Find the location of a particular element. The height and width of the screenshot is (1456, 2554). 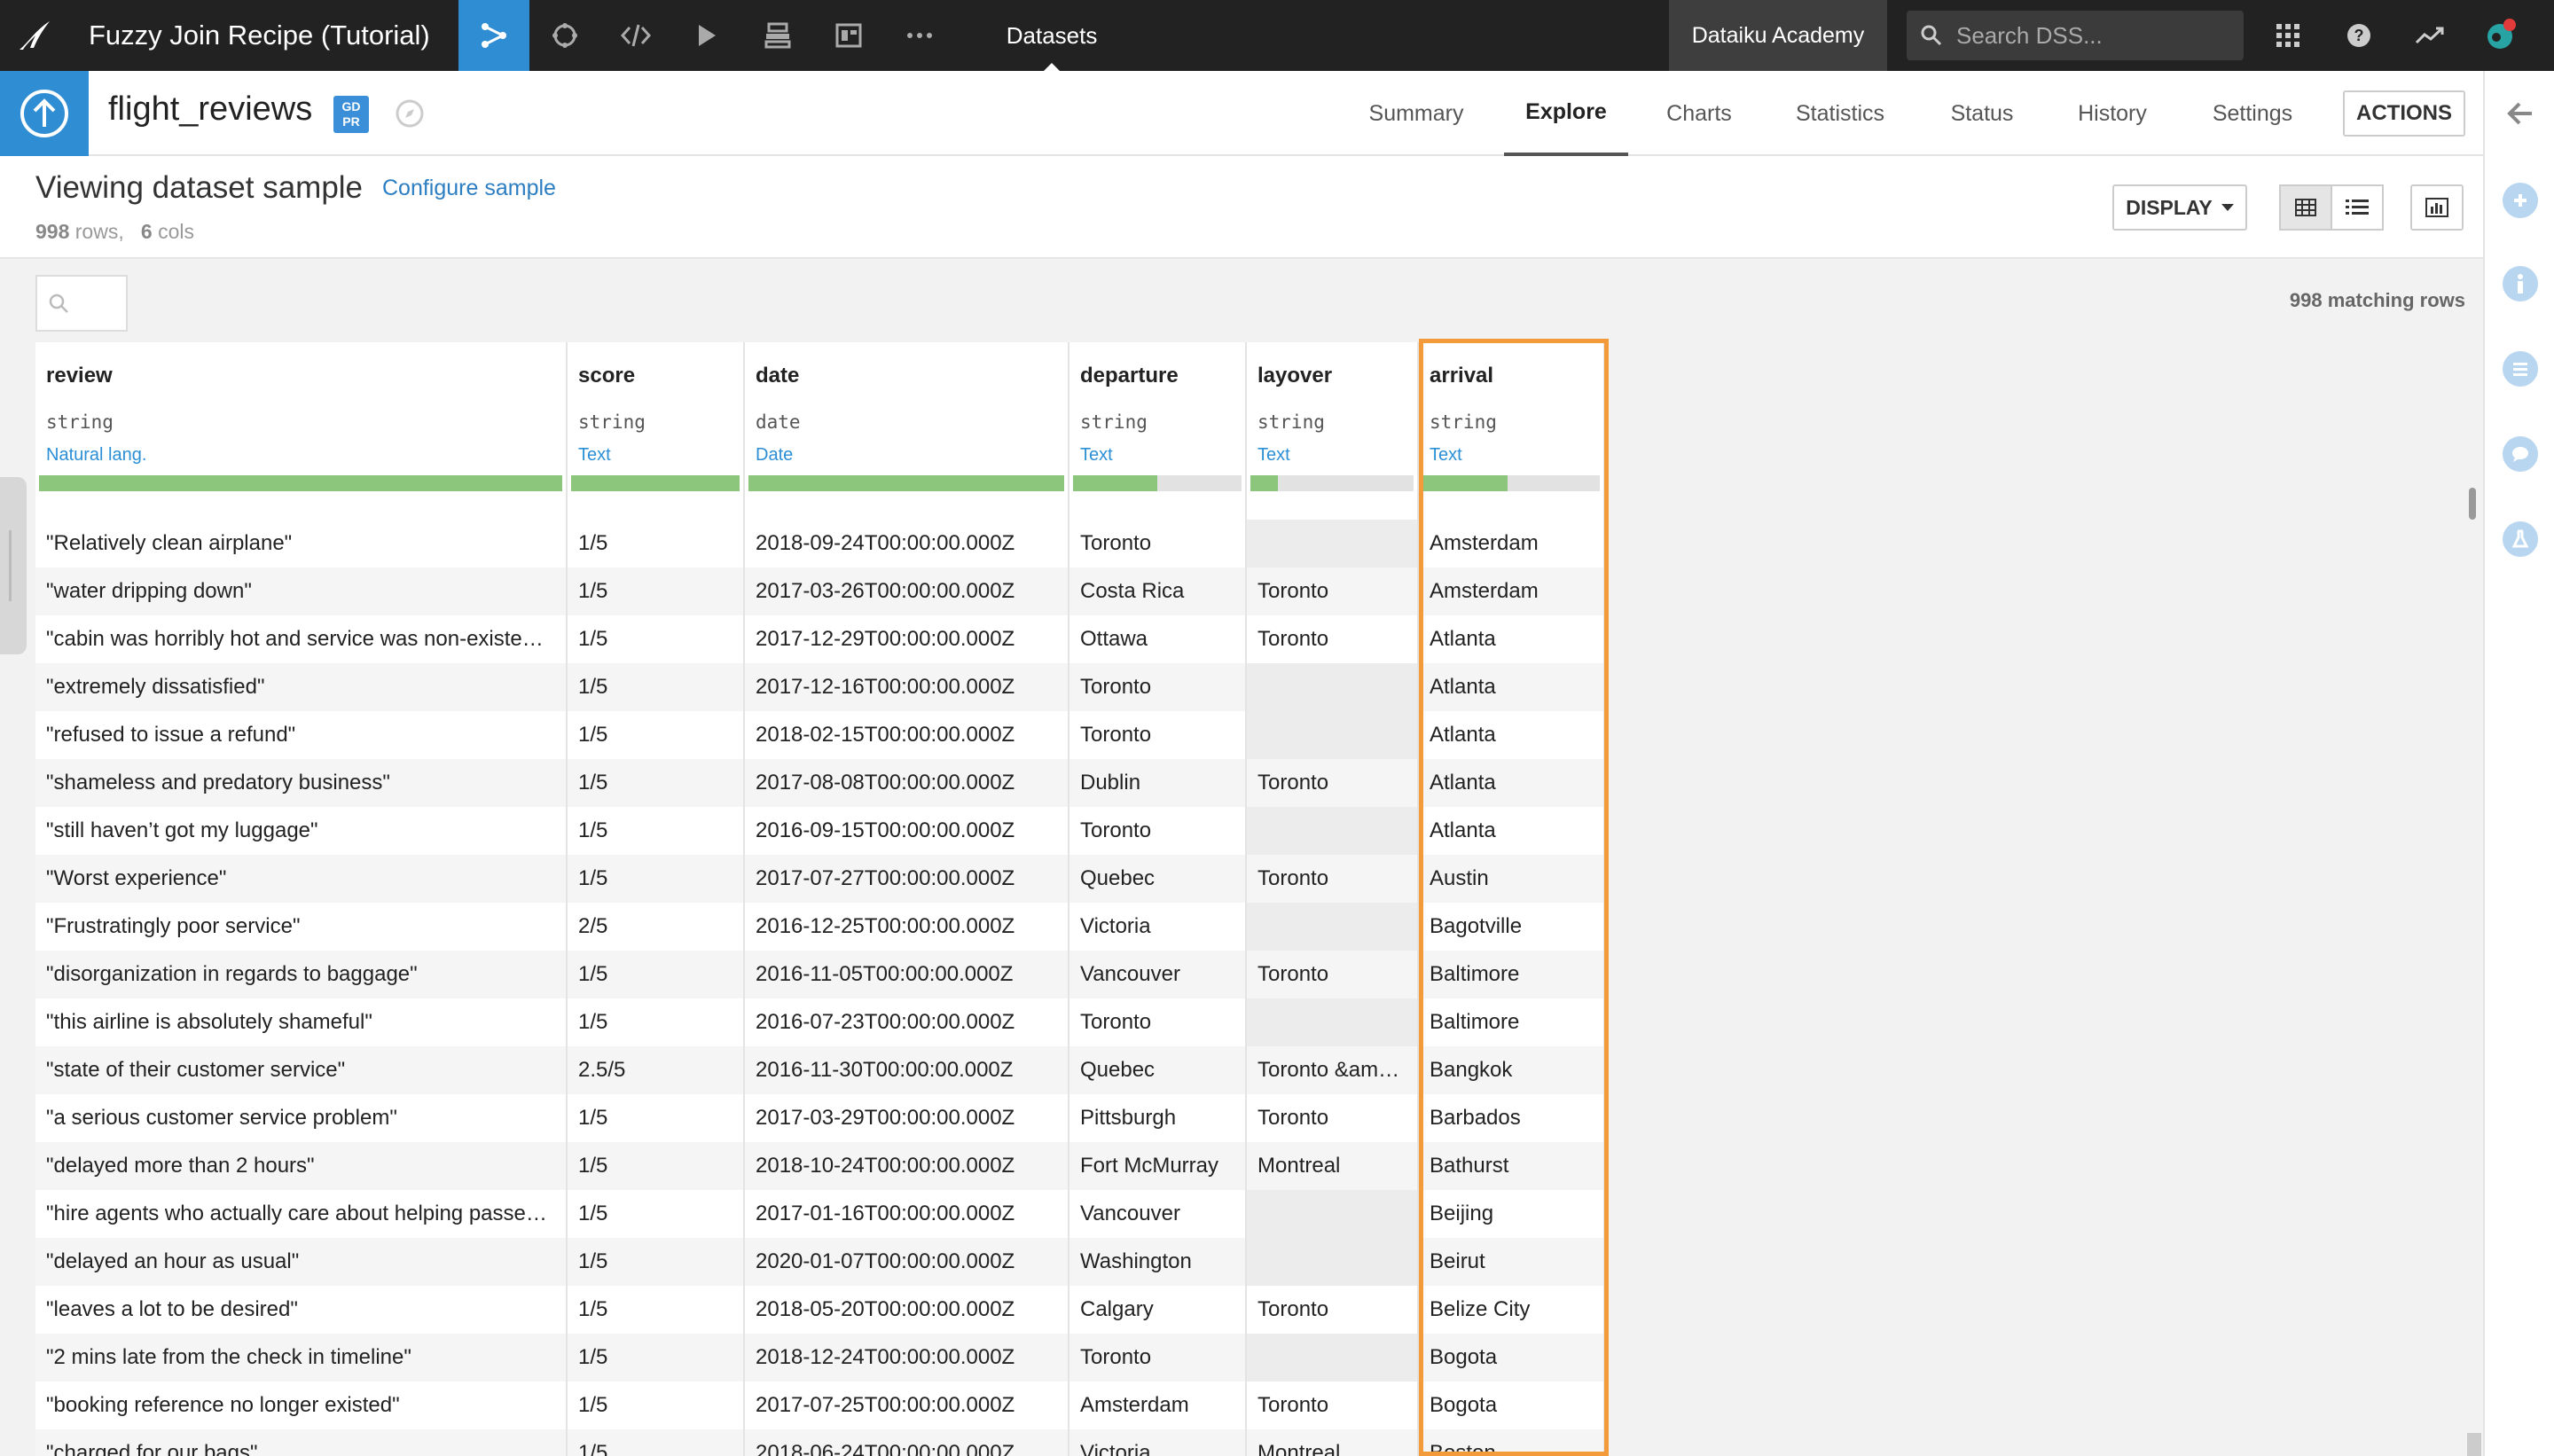

table-cell: 2.5/5 is located at coordinates (655, 1070).